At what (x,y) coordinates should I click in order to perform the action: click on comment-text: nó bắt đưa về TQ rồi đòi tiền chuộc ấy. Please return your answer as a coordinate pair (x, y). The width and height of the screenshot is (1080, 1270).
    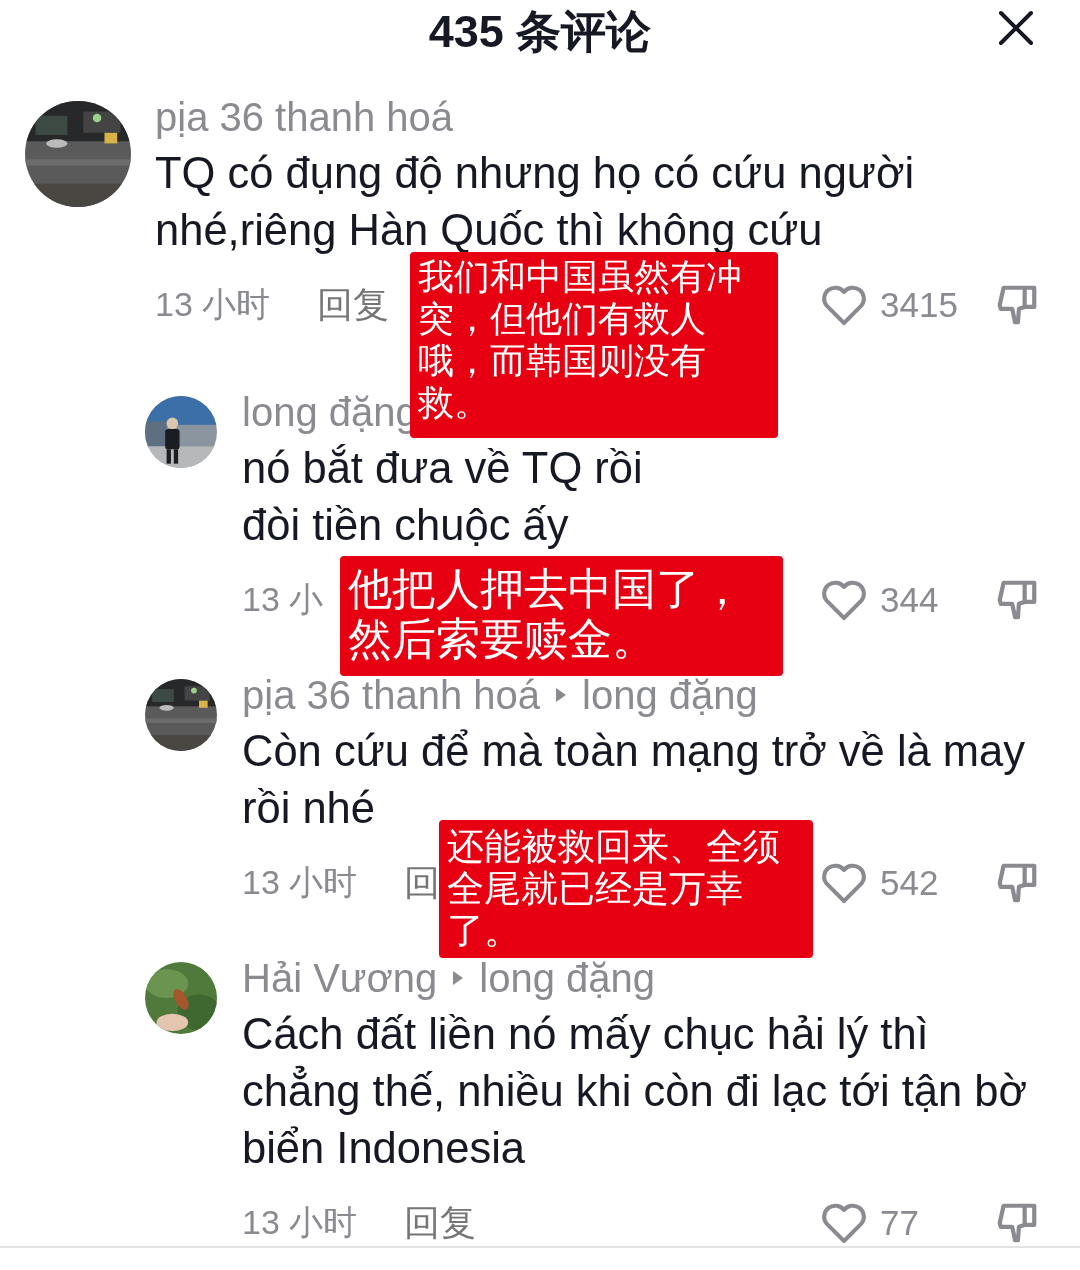
    Looking at the image, I should click on (443, 497).